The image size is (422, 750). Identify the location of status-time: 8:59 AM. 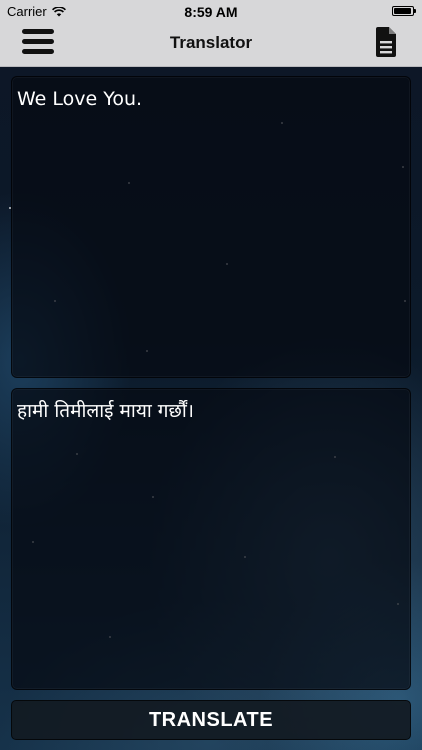
(211, 12).